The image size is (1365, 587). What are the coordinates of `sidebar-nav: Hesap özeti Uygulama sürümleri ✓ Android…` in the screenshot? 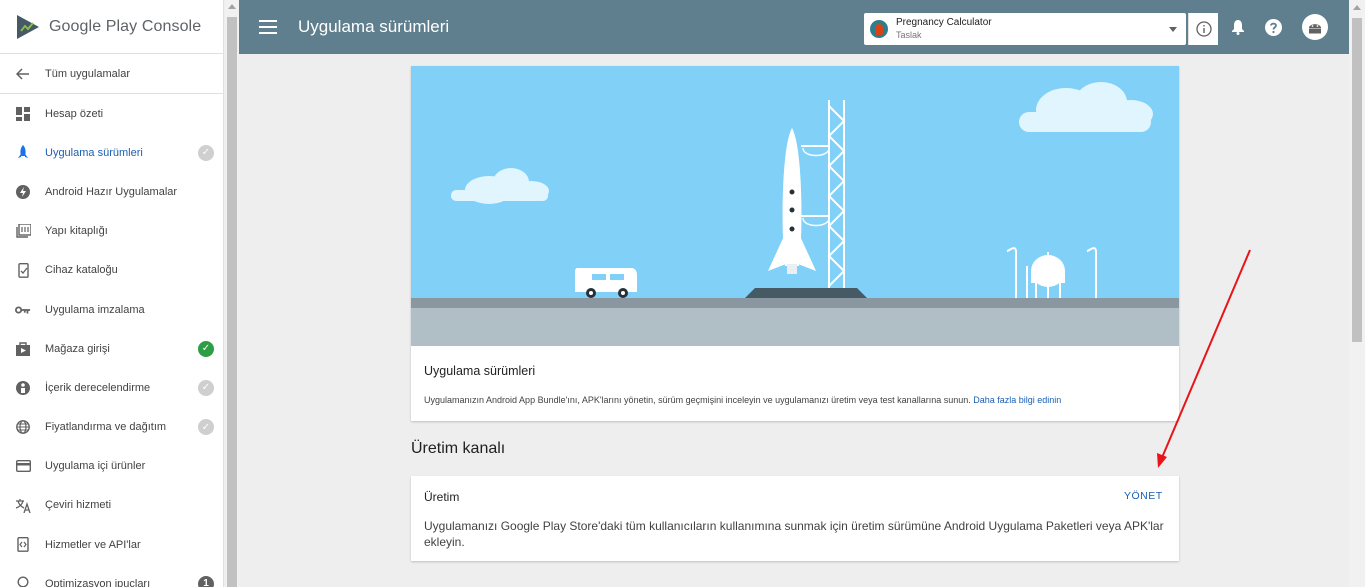 It's located at (111, 340).